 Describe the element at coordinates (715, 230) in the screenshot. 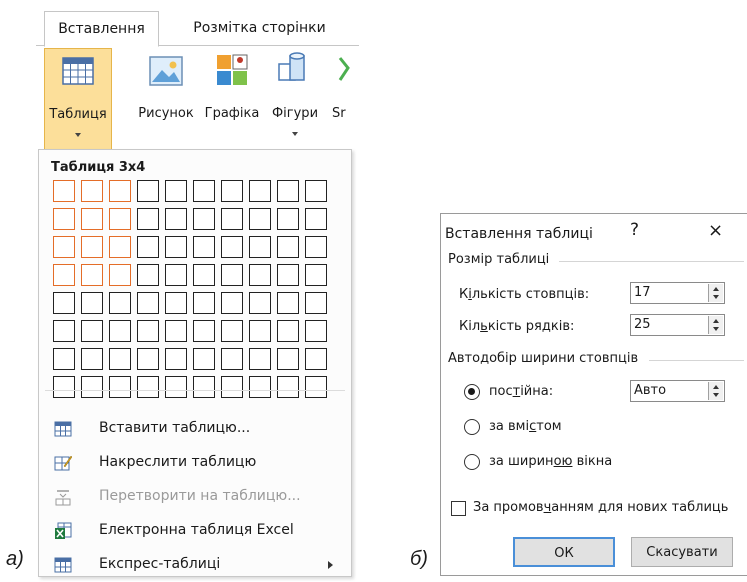

I see `close-button: ×` at that location.